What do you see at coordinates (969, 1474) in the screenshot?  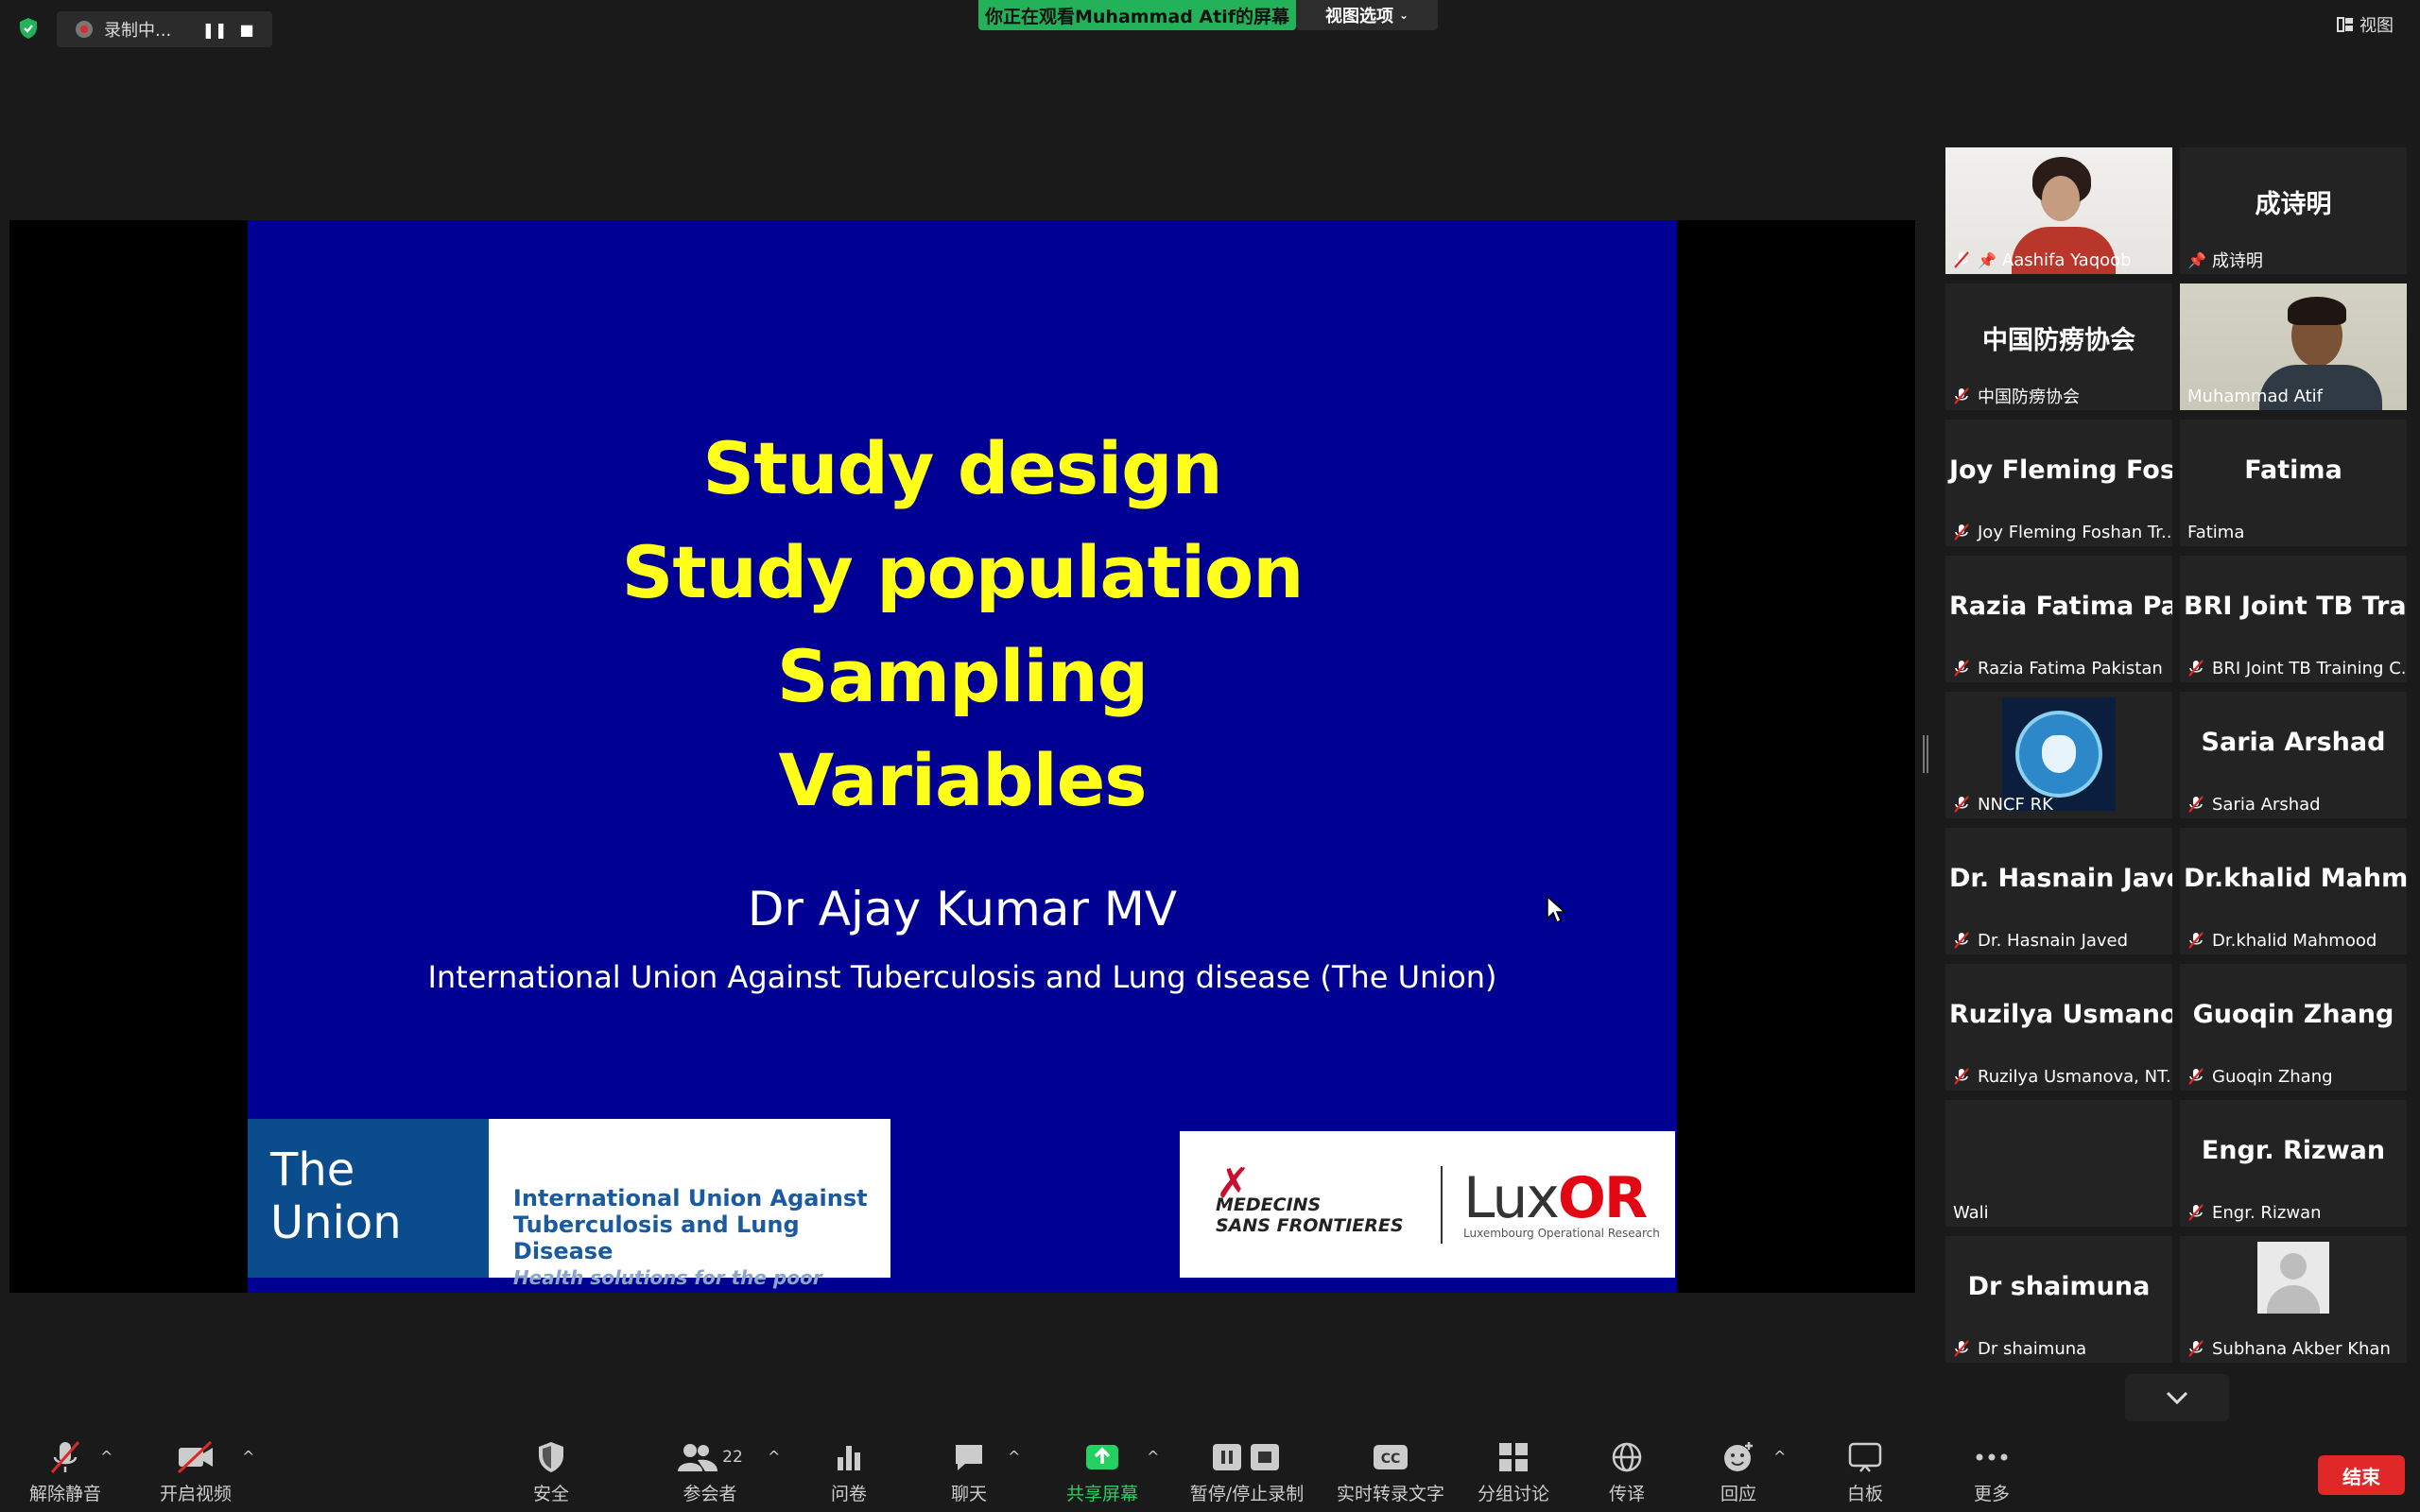 I see `chat-button: 聊天` at bounding box center [969, 1474].